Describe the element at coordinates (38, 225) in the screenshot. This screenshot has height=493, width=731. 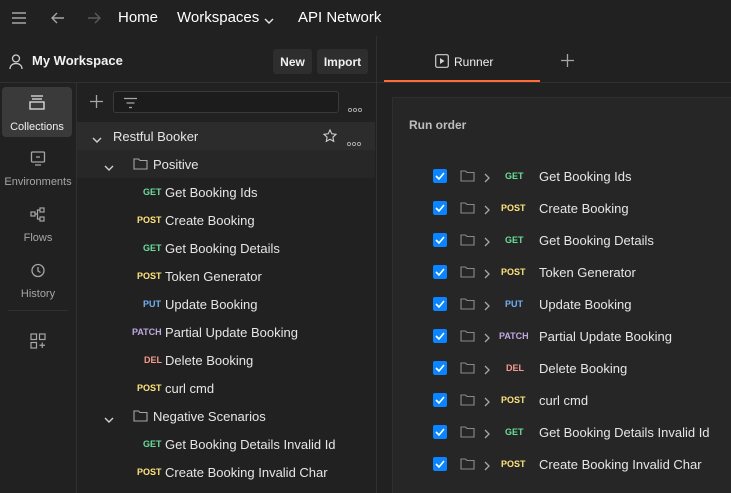
I see `rail-flows: Flows` at that location.